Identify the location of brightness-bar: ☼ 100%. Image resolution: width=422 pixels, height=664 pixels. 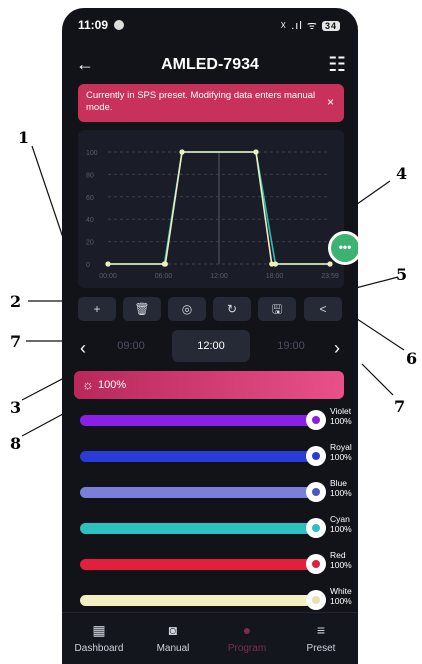
(209, 385).